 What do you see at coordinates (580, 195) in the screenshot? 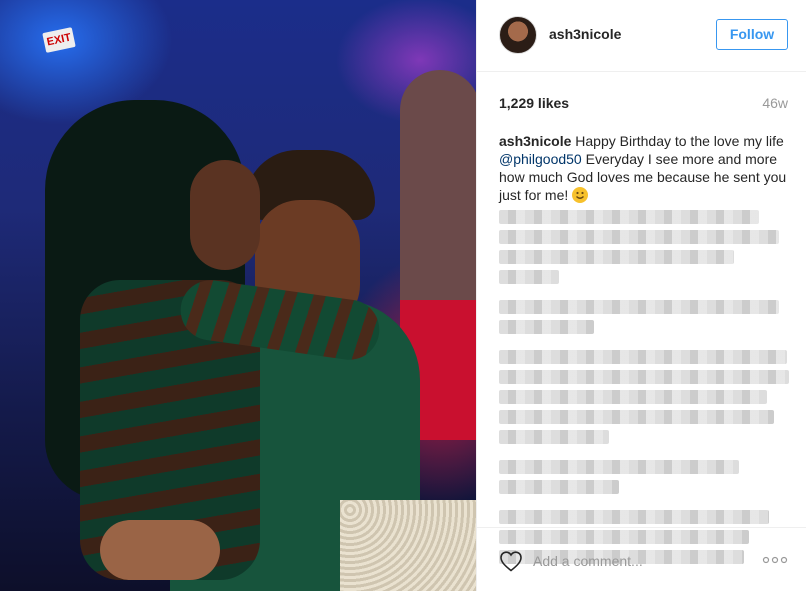
I see `smile-emoji-icon` at bounding box center [580, 195].